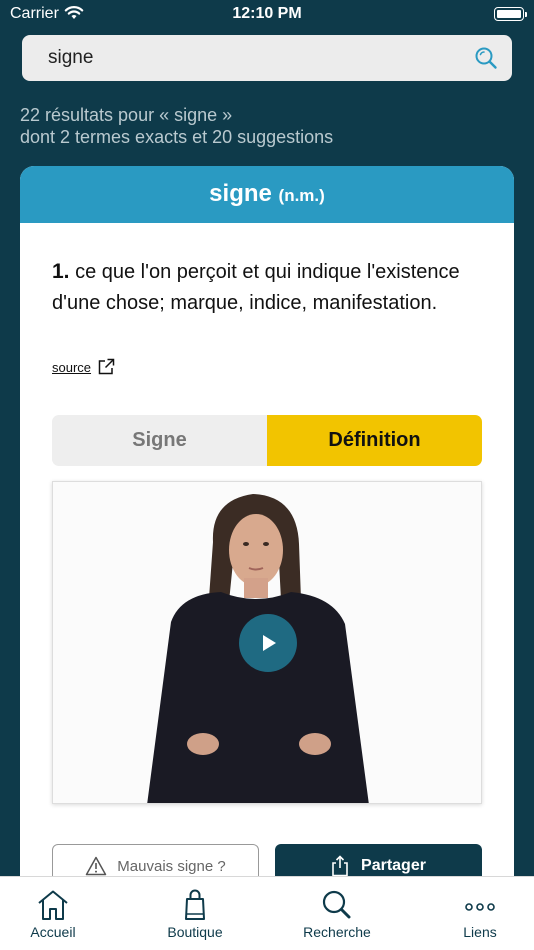 Image resolution: width=534 pixels, height=950 pixels. I want to click on status-bar: Carrier 12:10 PM, so click(267, 15).